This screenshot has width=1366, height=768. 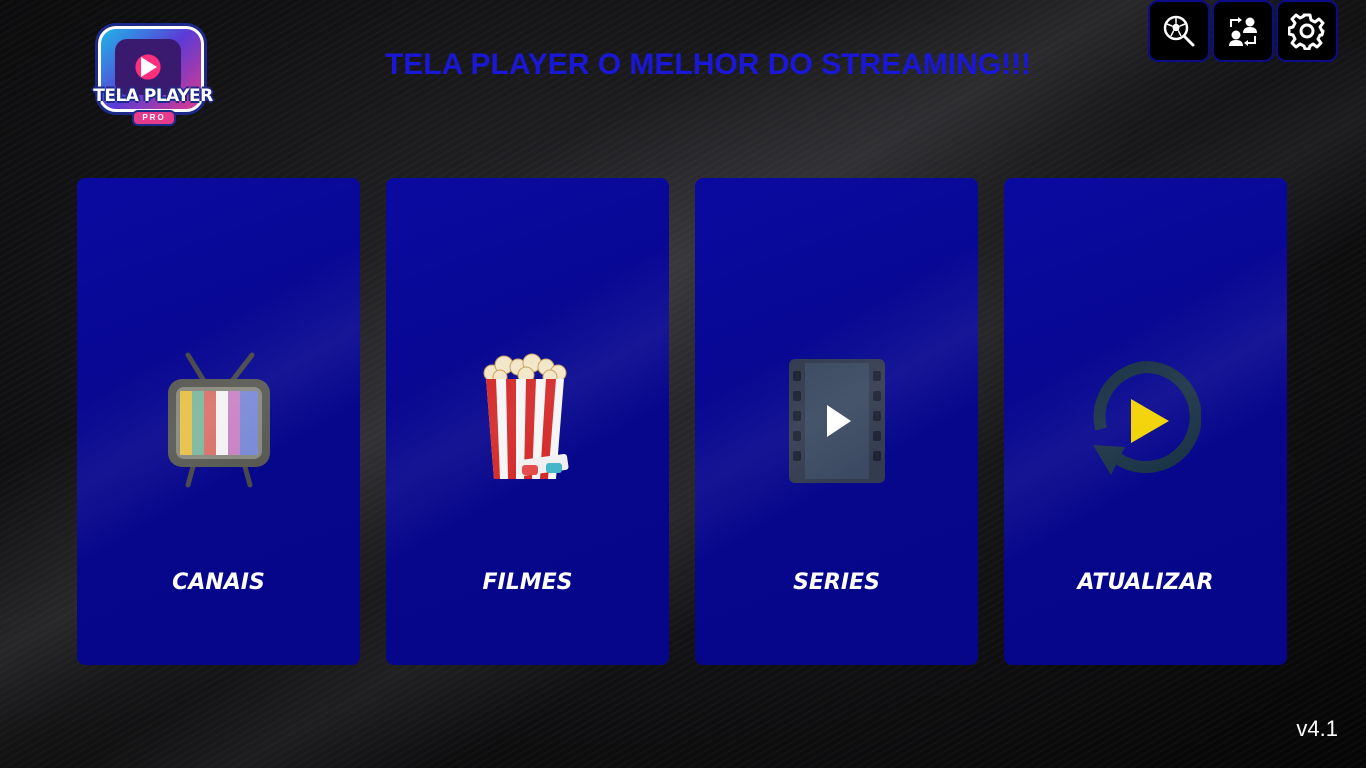 I want to click on popcorn-icon, so click(x=525, y=416).